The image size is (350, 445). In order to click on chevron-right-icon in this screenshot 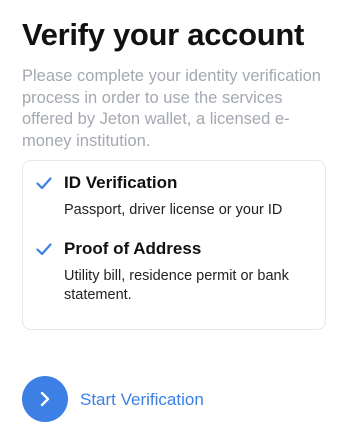, I will do `click(45, 399)`.